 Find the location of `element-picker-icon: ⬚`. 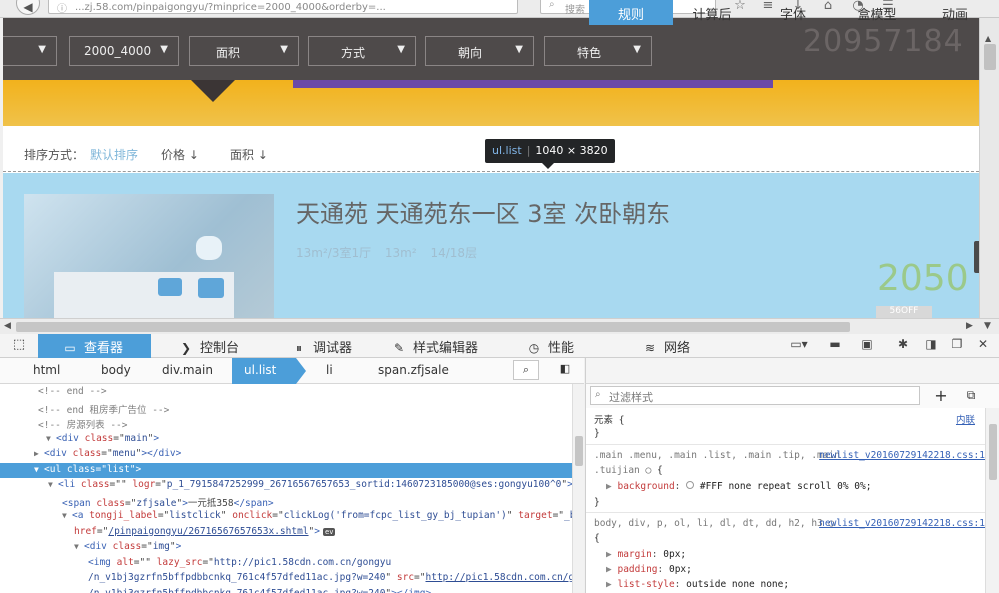

element-picker-icon: ⬚ is located at coordinates (19, 346).